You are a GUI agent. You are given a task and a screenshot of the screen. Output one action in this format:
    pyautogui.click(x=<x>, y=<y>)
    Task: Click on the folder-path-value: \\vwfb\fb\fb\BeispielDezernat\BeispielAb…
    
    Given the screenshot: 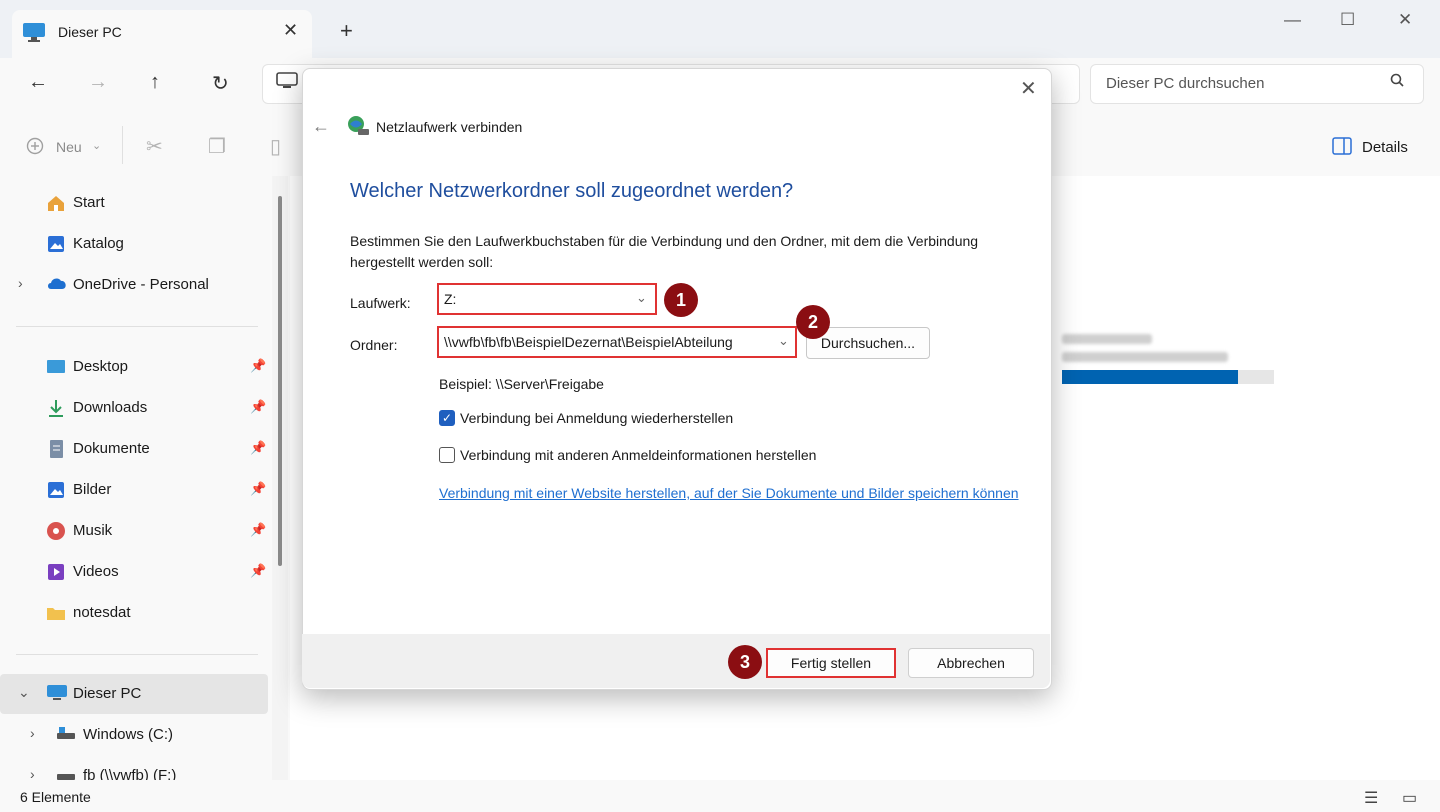 What is the action you would take?
    pyautogui.click(x=588, y=342)
    